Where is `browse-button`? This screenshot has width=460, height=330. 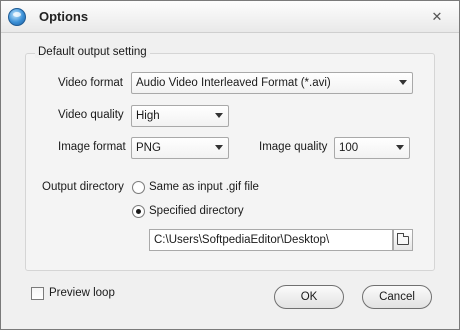 browse-button is located at coordinates (403, 240).